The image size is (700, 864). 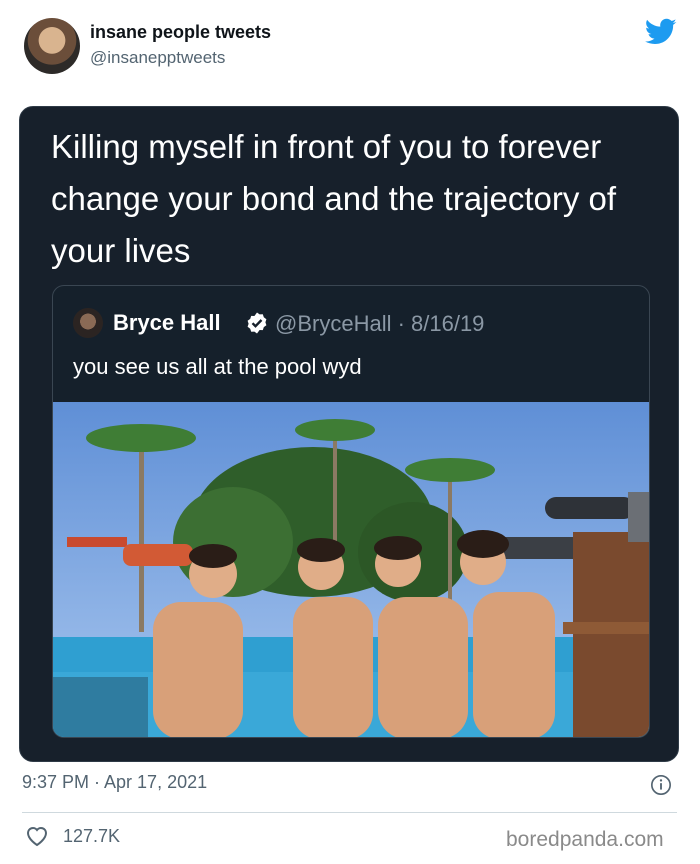 I want to click on tweet-header: insane people tweets @insanepptweets, so click(x=350, y=45).